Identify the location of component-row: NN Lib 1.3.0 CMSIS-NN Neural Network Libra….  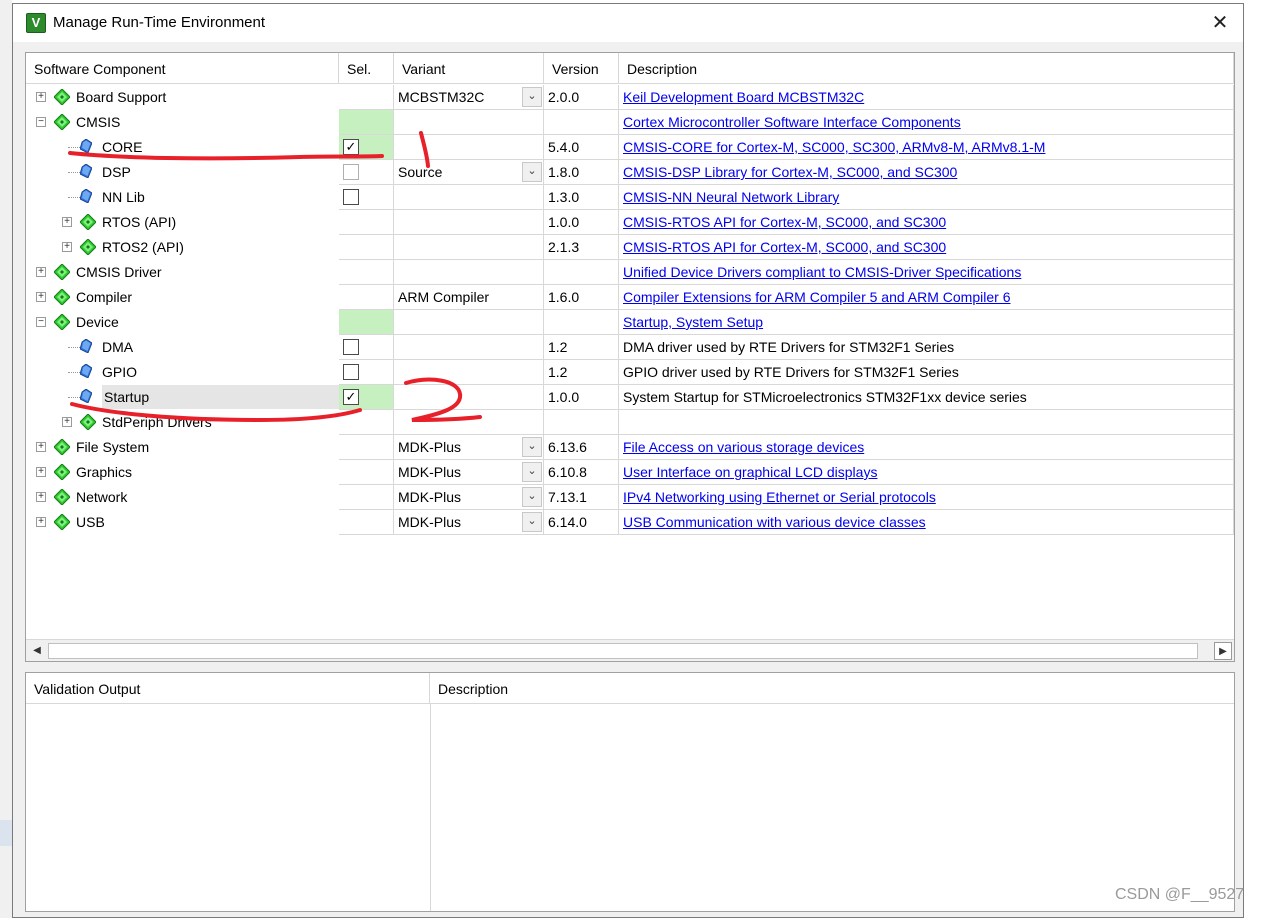
(630, 197).